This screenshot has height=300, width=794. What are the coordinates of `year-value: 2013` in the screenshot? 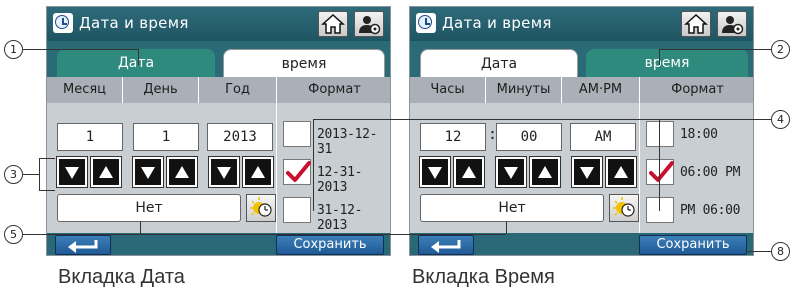 It's located at (240, 137).